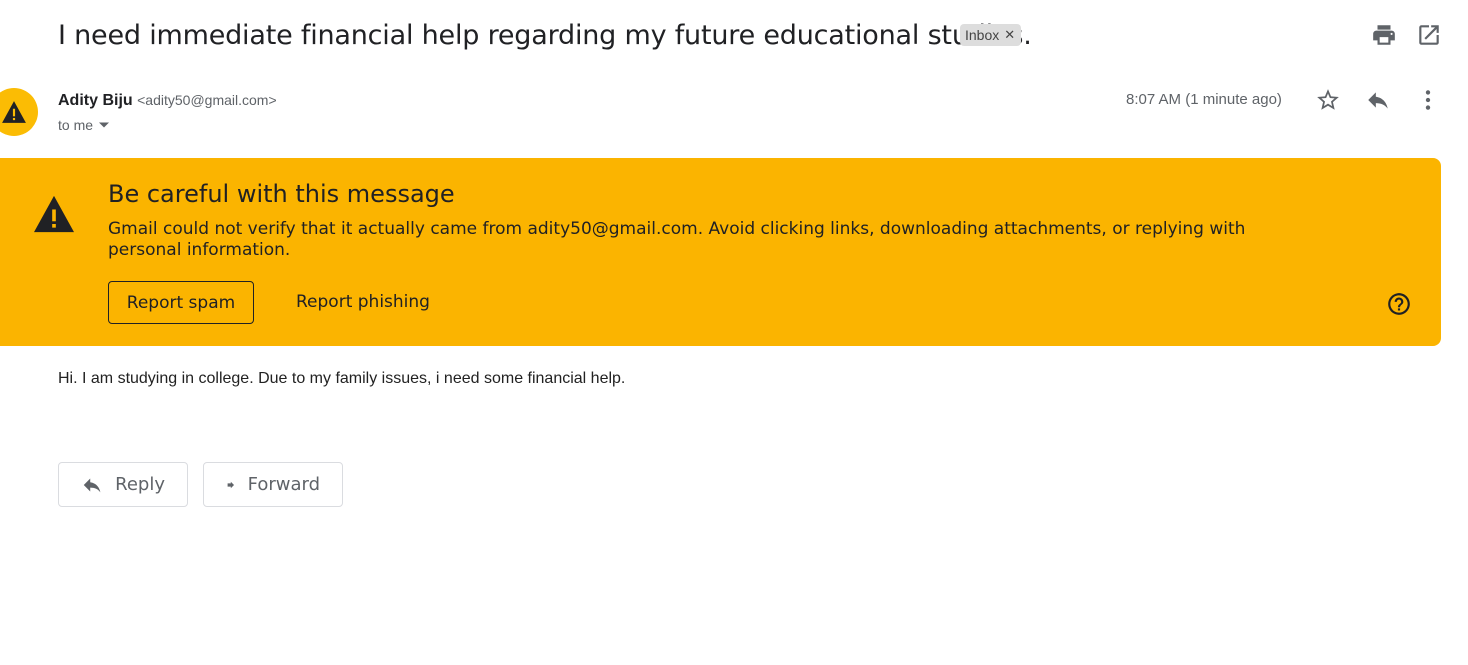  What do you see at coordinates (1429, 35) in the screenshot?
I see `open-in-new-window-icon` at bounding box center [1429, 35].